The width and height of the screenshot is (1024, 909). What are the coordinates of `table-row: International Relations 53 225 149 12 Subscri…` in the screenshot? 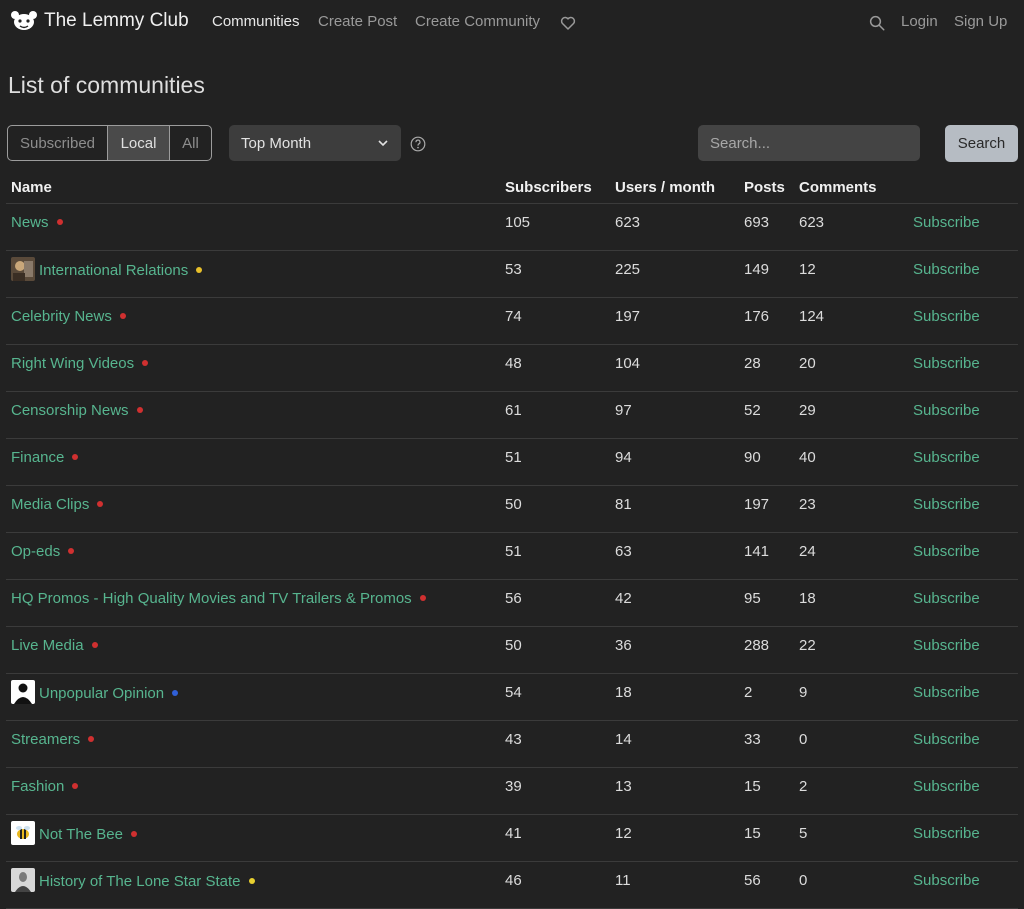 It's located at (512, 274).